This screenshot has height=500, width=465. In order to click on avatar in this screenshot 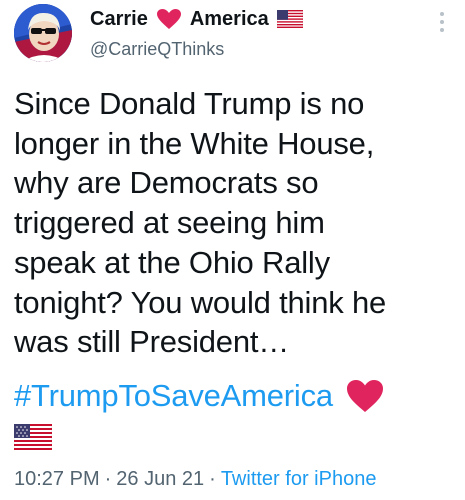, I will do `click(43, 33)`.